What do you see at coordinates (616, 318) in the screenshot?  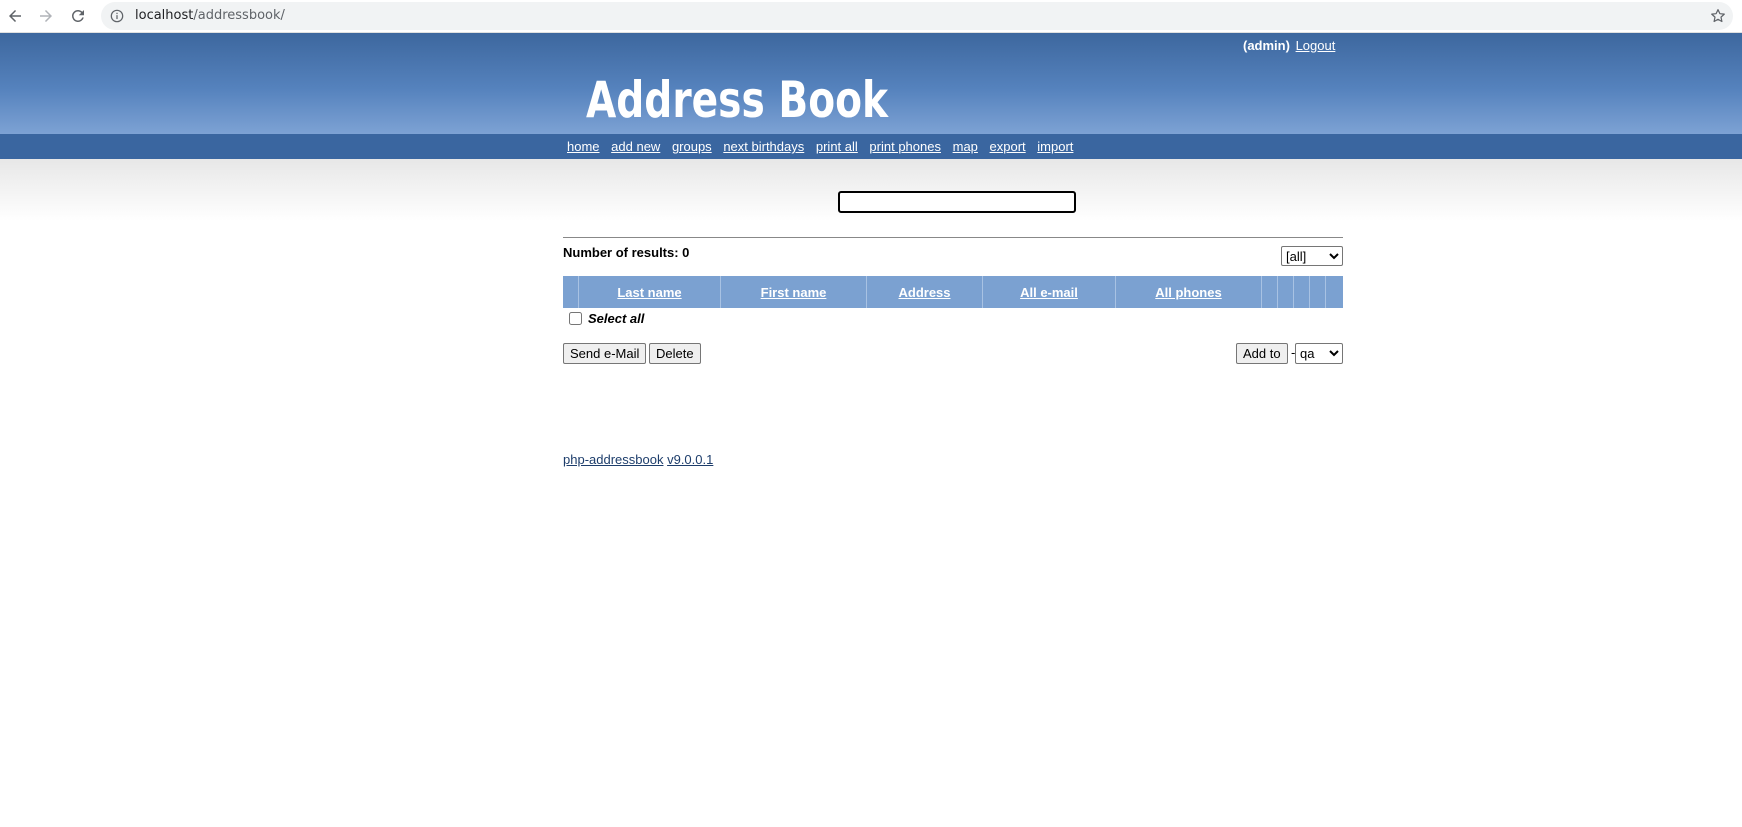 I see `select-all-label: Select all` at bounding box center [616, 318].